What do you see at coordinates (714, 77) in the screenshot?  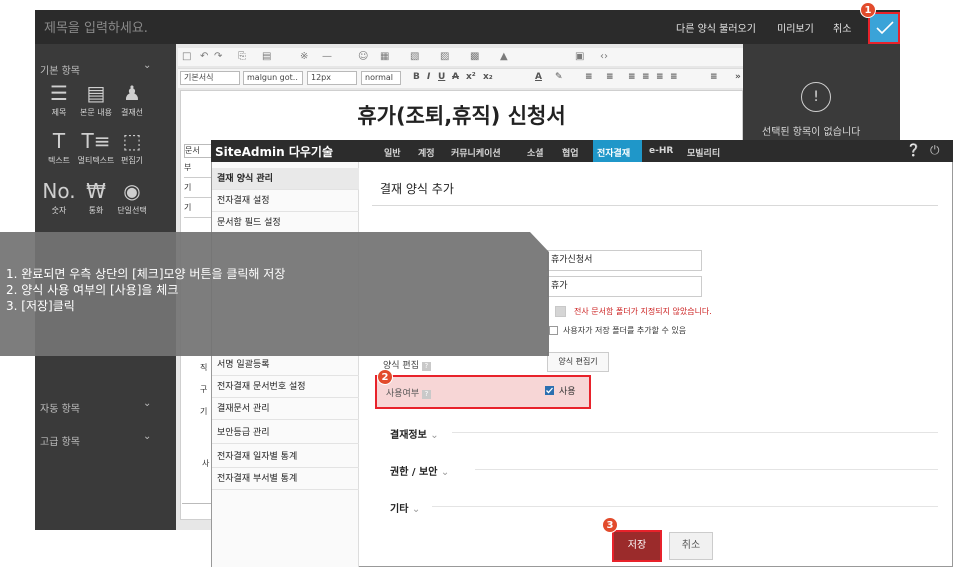 I see `line-height-icon: ≡` at bounding box center [714, 77].